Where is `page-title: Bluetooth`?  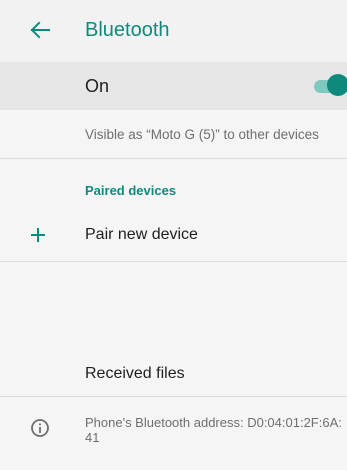
page-title: Bluetooth is located at coordinates (127, 30).